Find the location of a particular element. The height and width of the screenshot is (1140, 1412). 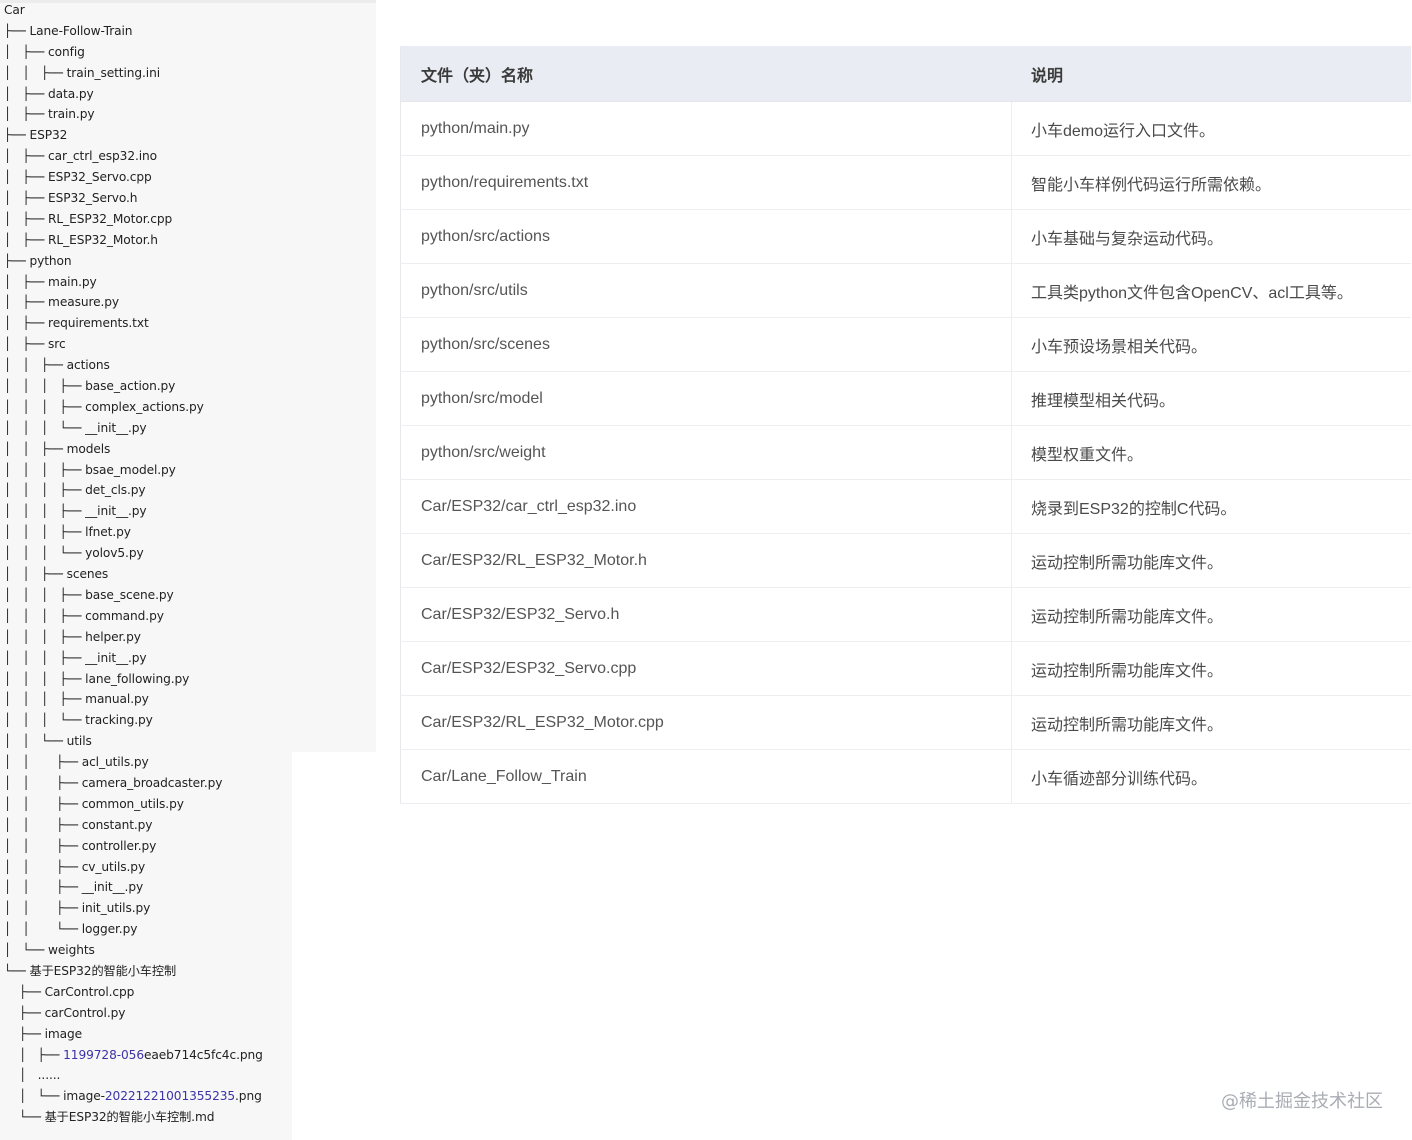

tree-item: │ │ │ └── yolov5.py is located at coordinates (133, 553).